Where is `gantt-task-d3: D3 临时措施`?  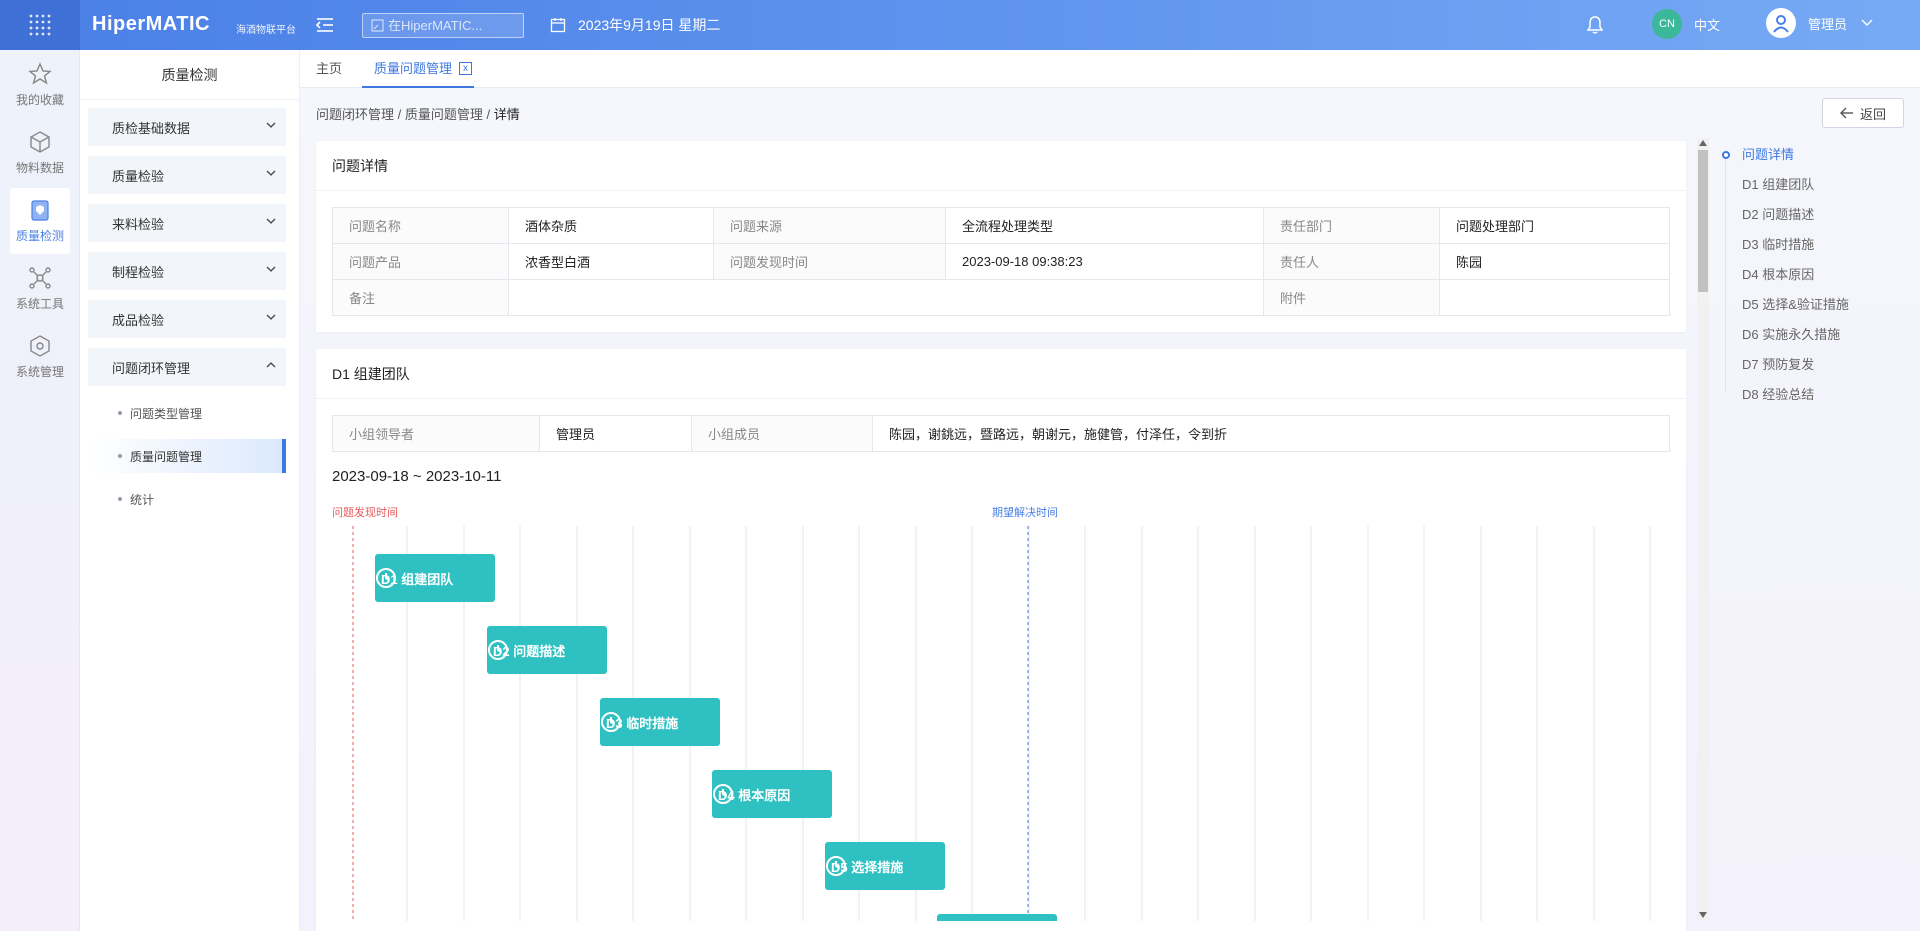
gantt-task-d3: D3 临时措施 is located at coordinates (660, 722).